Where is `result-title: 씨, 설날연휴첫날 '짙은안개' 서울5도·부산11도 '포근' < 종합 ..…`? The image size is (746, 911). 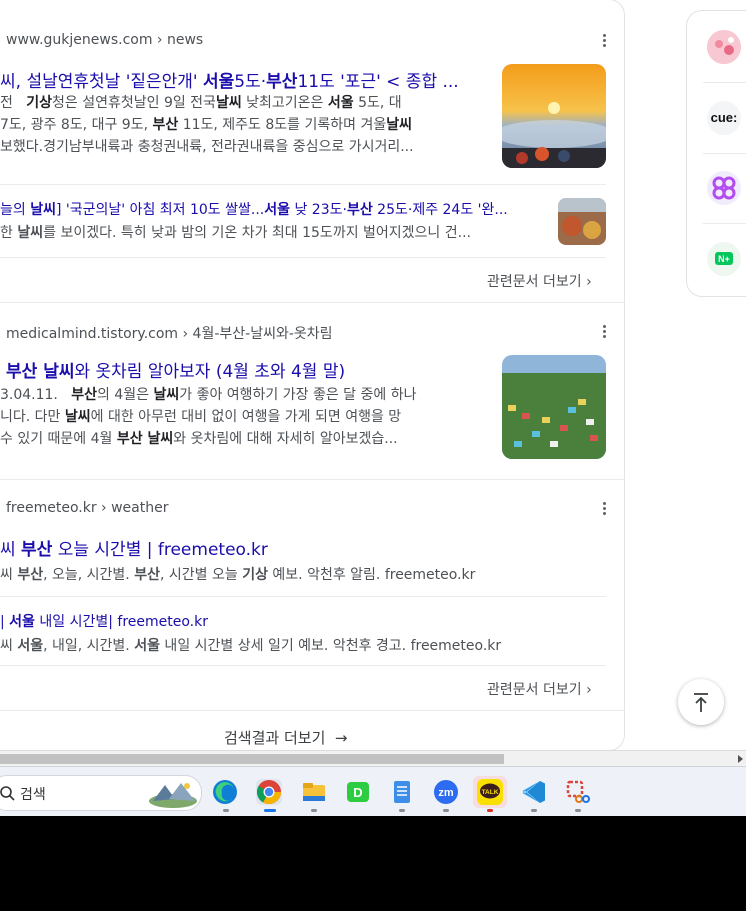 result-title: 씨, 설날연휴첫날 '짙은안개' 서울5도·부산11도 '포근' < 종합 ..… is located at coordinates (242, 79).